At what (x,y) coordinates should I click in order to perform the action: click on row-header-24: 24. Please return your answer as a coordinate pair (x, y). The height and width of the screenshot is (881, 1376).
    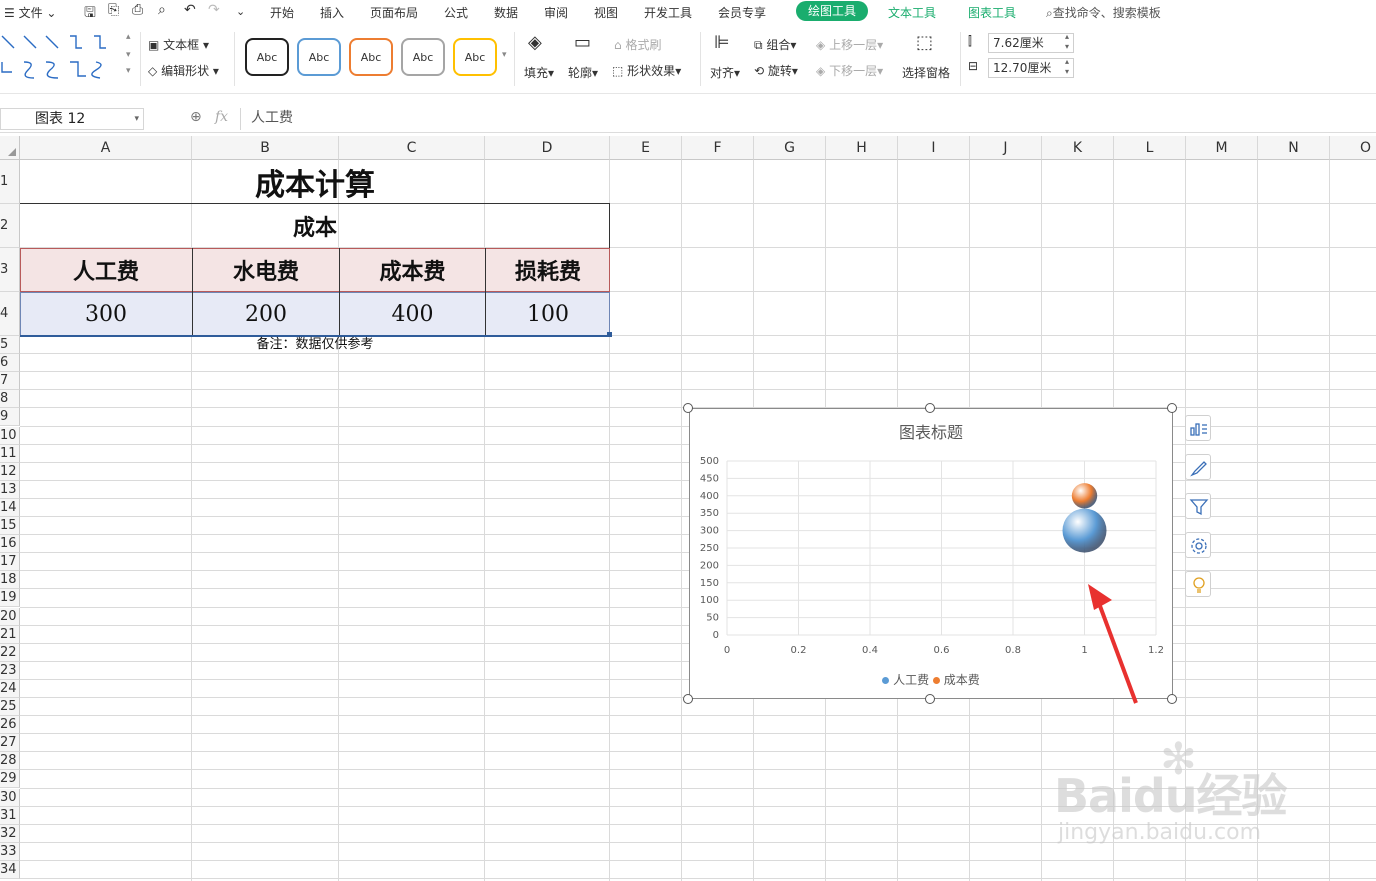
    Looking at the image, I should click on (10, 688).